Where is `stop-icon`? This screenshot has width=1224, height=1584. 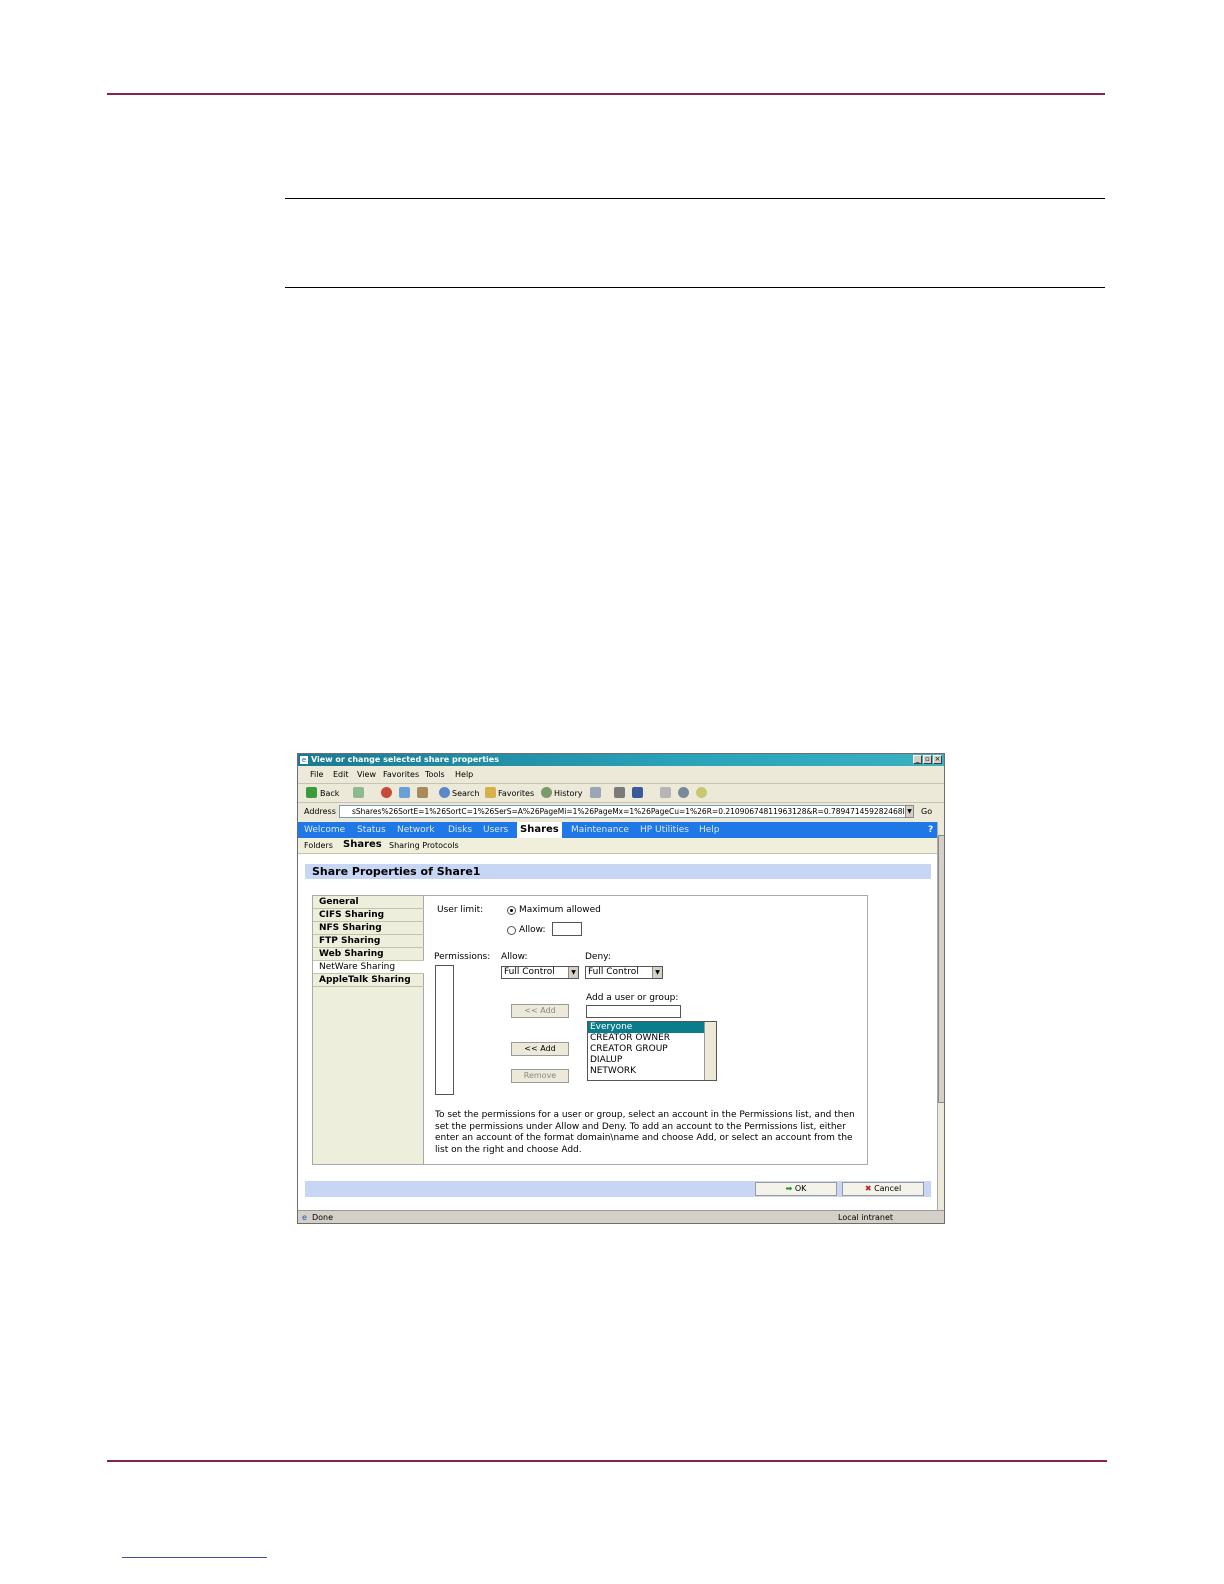 stop-icon is located at coordinates (386, 792).